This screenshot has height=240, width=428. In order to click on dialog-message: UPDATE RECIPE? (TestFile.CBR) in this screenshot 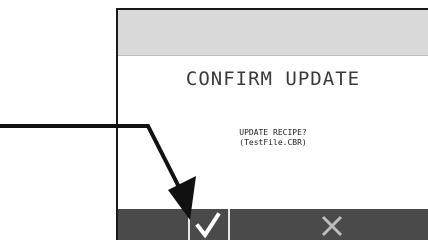, I will do `click(273, 138)`.